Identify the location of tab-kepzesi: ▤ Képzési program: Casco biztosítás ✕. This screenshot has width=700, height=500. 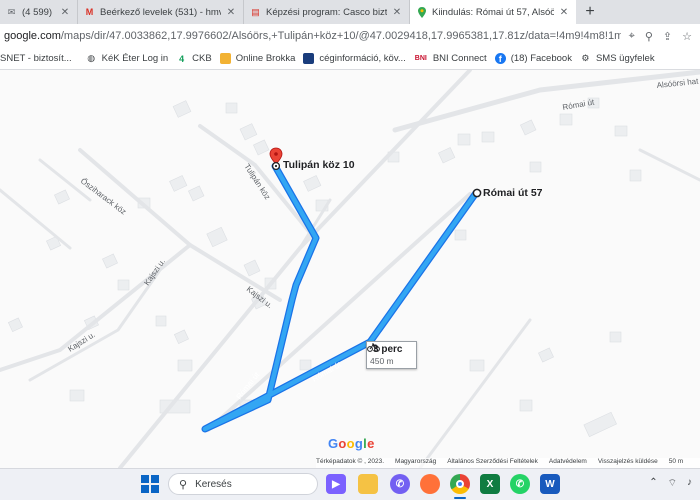
(327, 12).